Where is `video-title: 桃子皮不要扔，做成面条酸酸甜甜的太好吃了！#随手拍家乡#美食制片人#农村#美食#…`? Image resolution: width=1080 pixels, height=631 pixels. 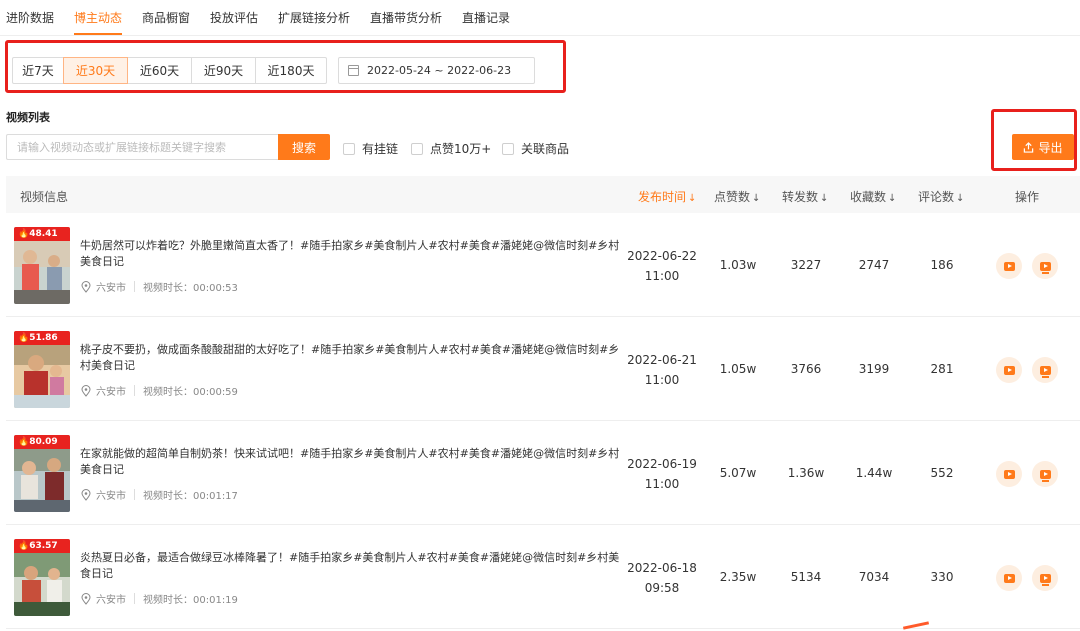
video-title: 桃子皮不要扔，做成面条酸酸甜甜的太好吃了！#随手拍家乡#美食制片人#农村#美食#… is located at coordinates (352, 358).